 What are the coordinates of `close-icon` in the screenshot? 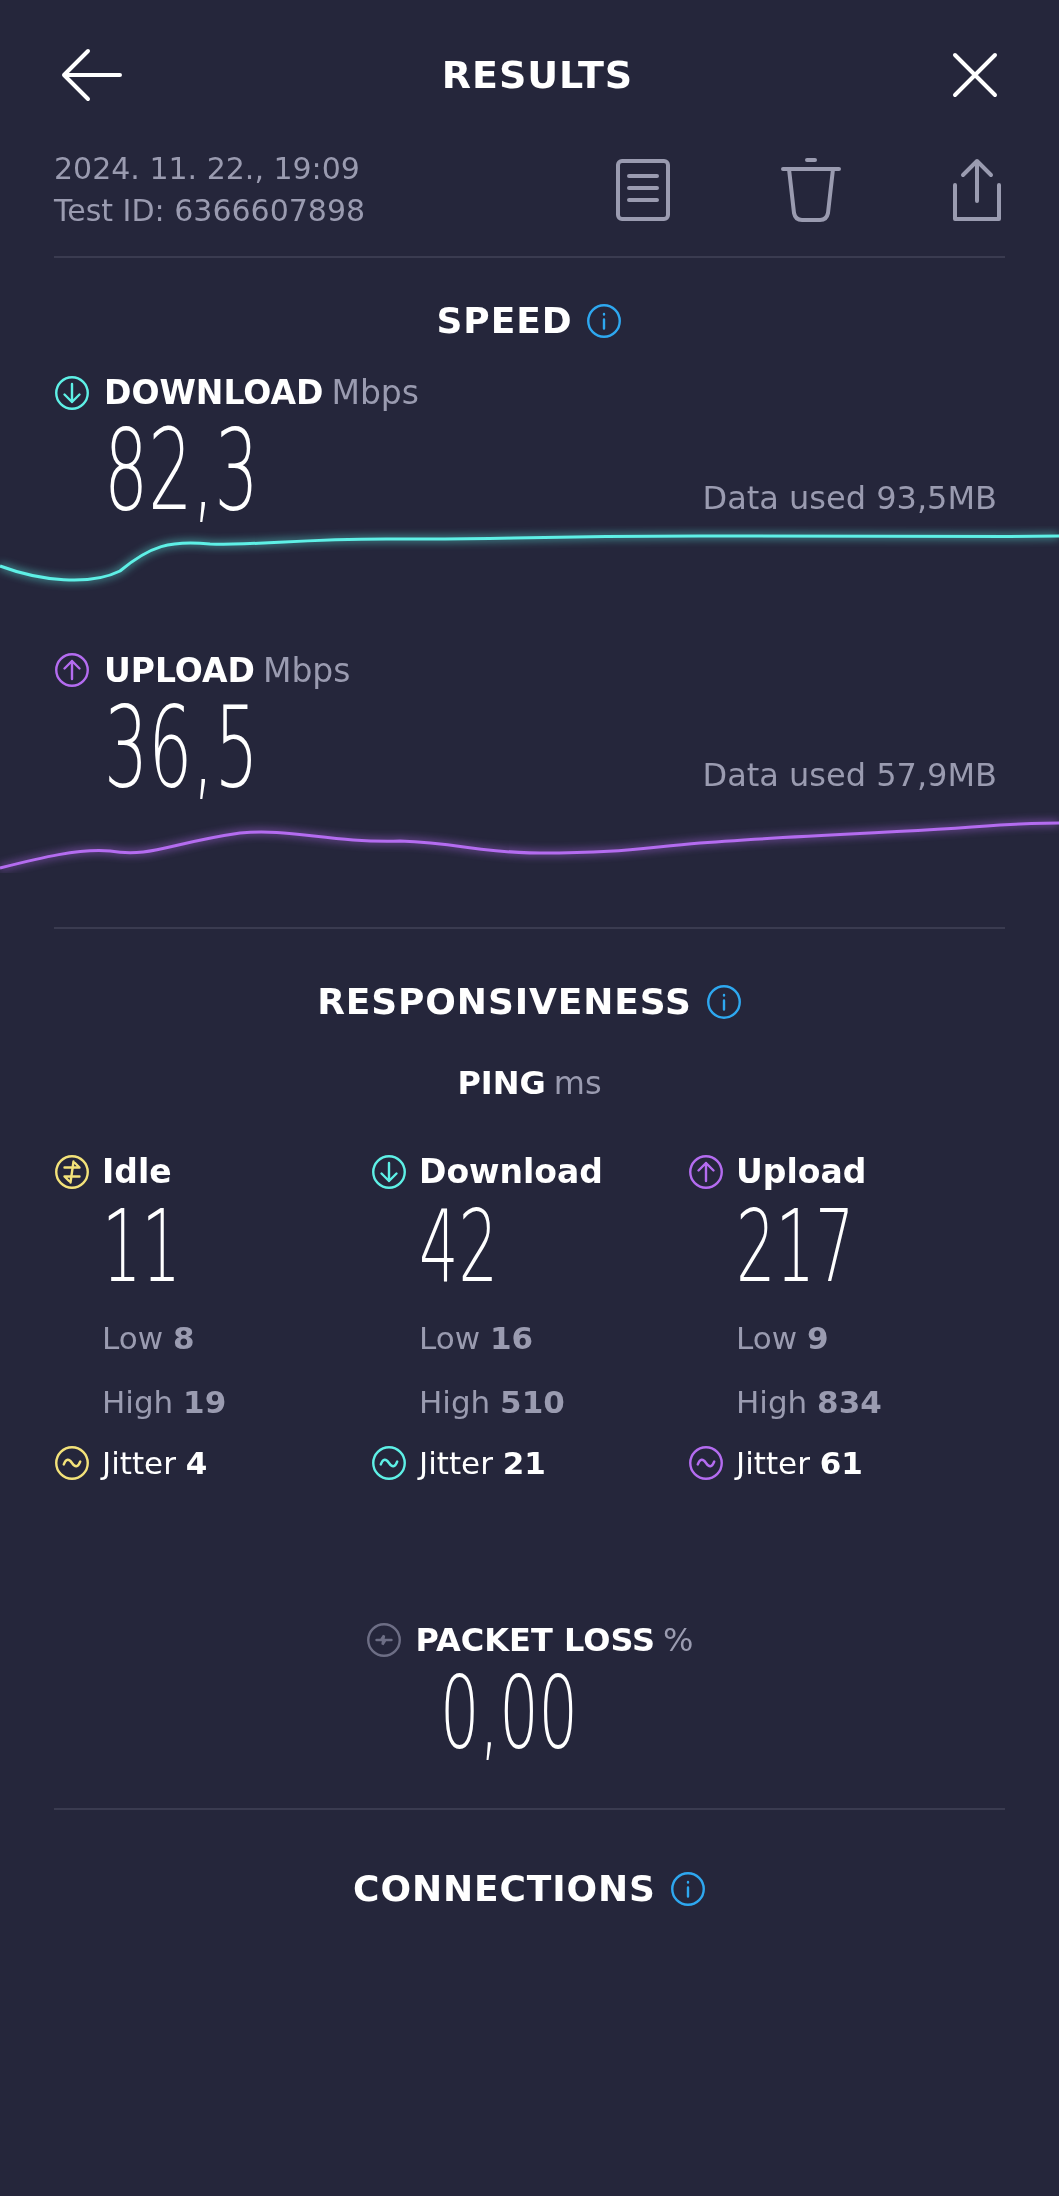 It's located at (975, 75).